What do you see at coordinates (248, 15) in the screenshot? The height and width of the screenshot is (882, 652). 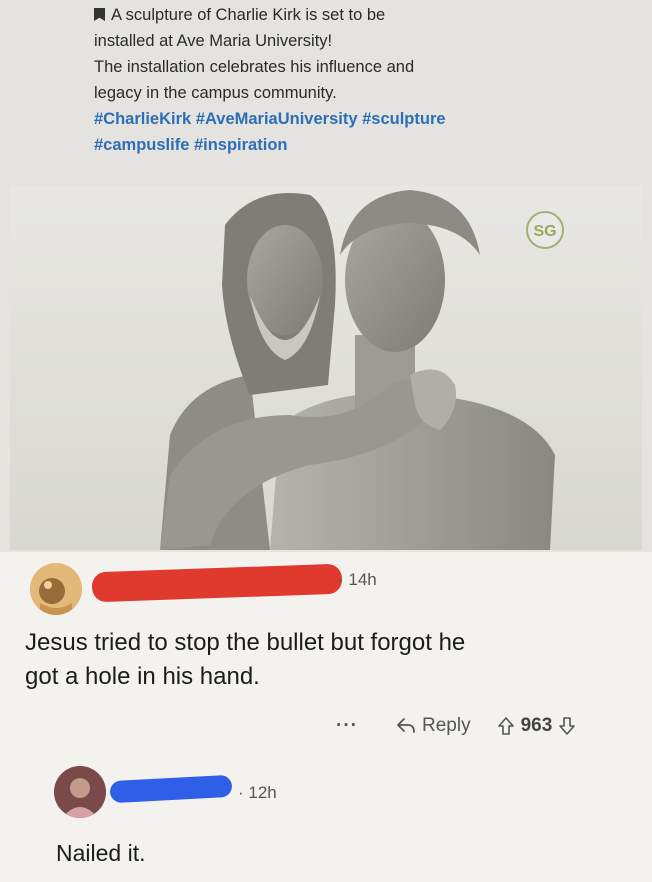 I see `caption-text-1: A sculpture of Charlie Kirk is set to be` at bounding box center [248, 15].